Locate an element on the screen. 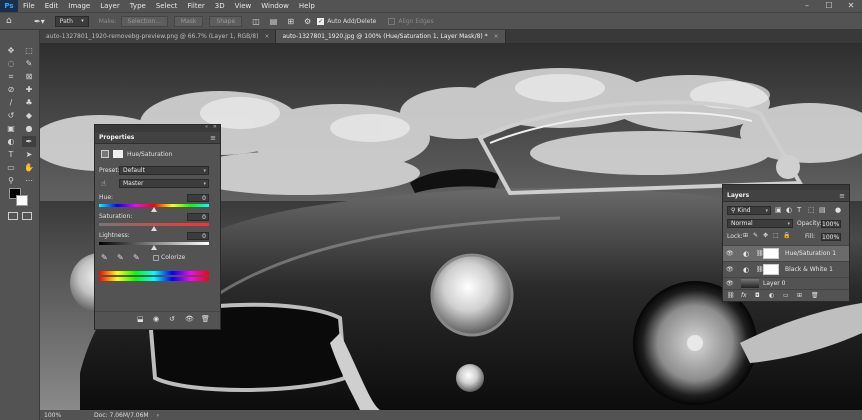 This screenshot has height=420, width=862. home-icon: ⌂ is located at coordinates (13, 21).